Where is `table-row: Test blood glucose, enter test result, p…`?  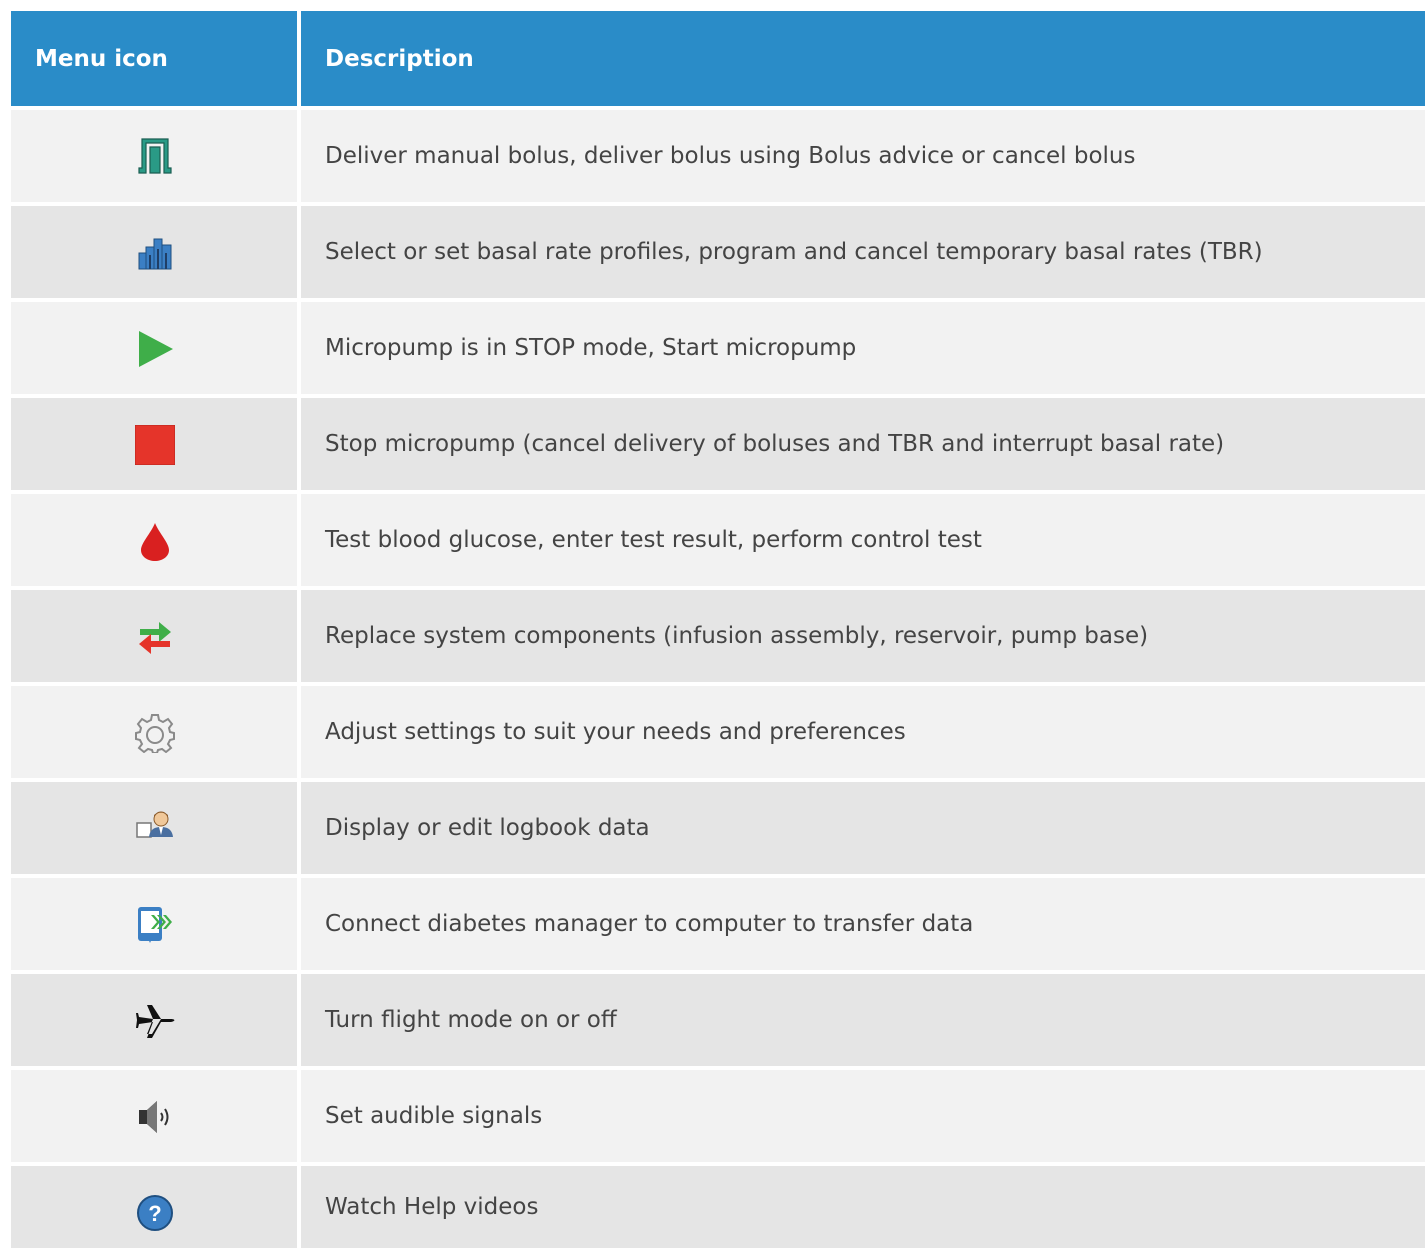
table-row: Test blood glucose, enter test result, p… is located at coordinates (718, 540).